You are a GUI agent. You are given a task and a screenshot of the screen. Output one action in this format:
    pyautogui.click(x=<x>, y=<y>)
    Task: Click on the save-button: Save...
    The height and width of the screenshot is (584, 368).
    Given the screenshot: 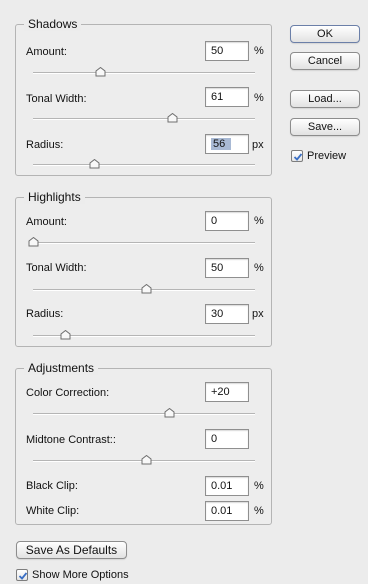 What is the action you would take?
    pyautogui.click(x=325, y=127)
    